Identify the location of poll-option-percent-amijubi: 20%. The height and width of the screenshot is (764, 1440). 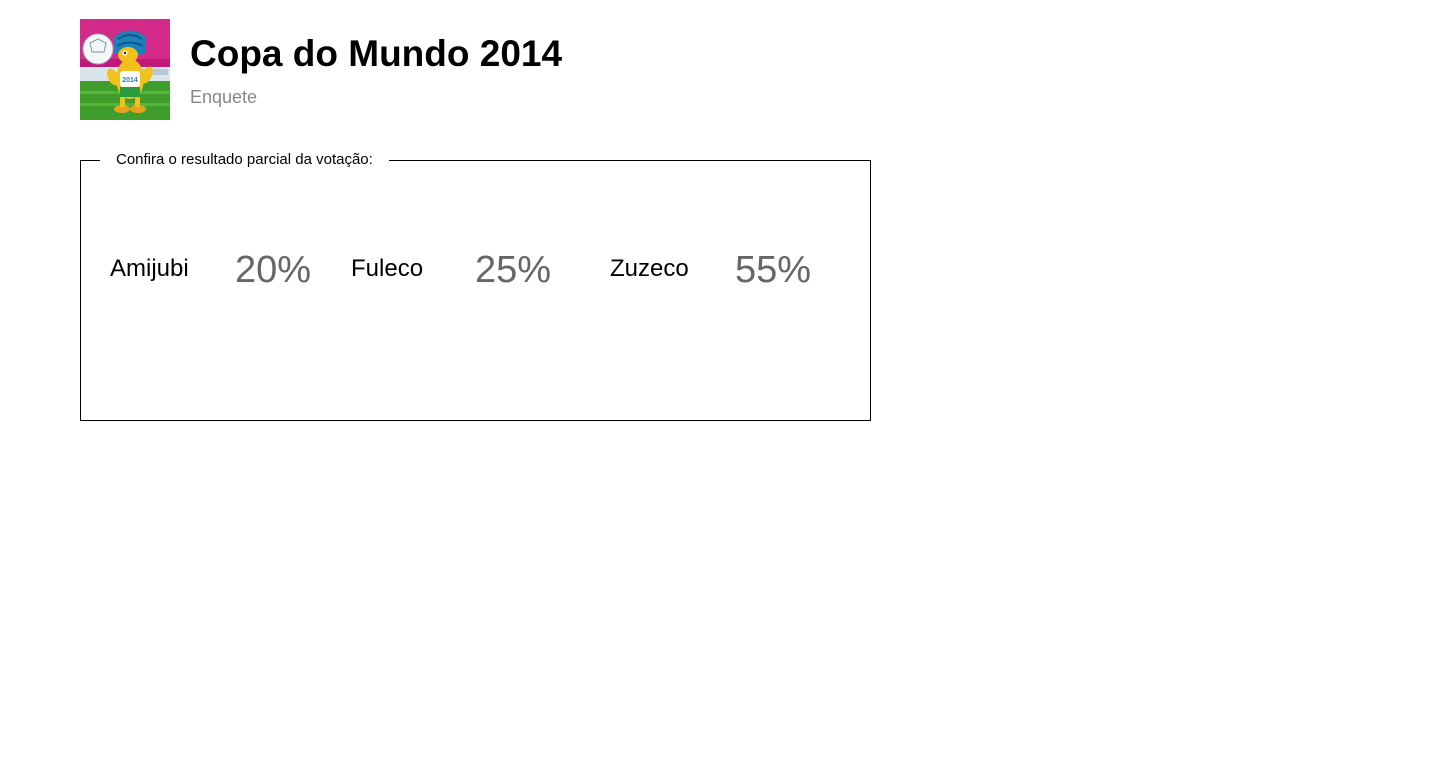
(273, 270).